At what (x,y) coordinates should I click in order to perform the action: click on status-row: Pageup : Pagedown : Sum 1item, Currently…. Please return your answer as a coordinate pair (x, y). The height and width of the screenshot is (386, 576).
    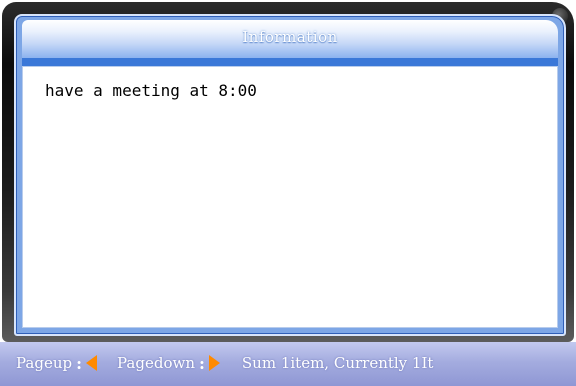
    Looking at the image, I should click on (224, 363).